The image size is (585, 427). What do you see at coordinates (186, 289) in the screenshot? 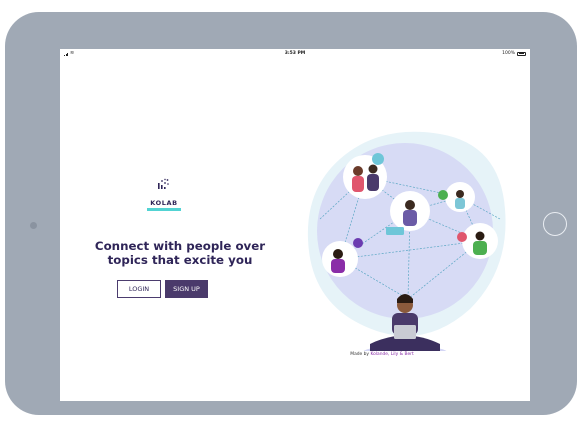
I see `signup-button: SIGN UP` at bounding box center [186, 289].